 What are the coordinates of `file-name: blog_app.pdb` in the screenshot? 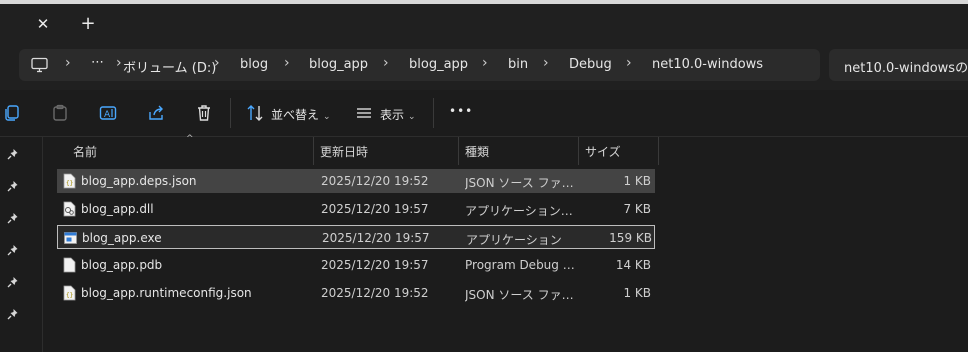 It's located at (122, 265).